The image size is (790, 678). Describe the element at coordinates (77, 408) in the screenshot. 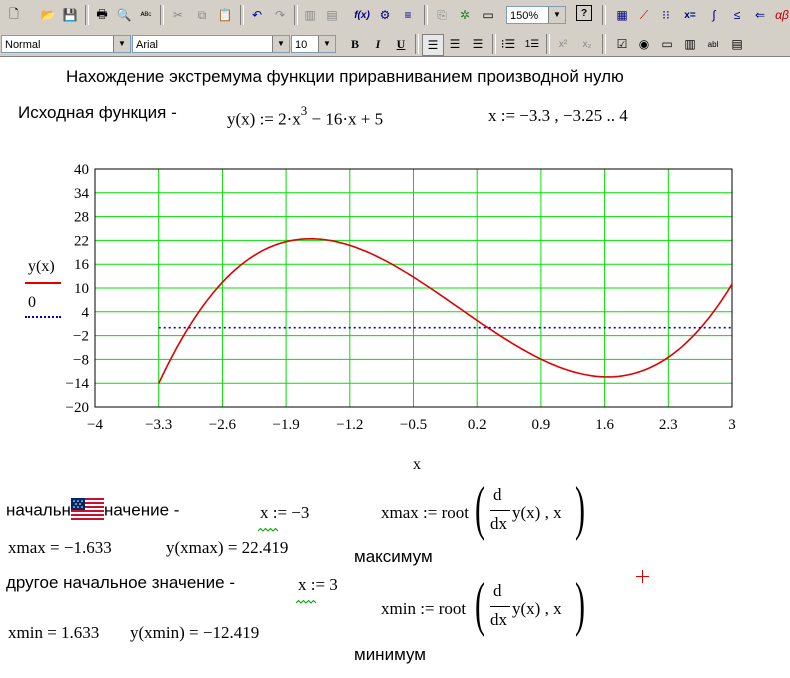

I see `y-tick-label: −20` at that location.